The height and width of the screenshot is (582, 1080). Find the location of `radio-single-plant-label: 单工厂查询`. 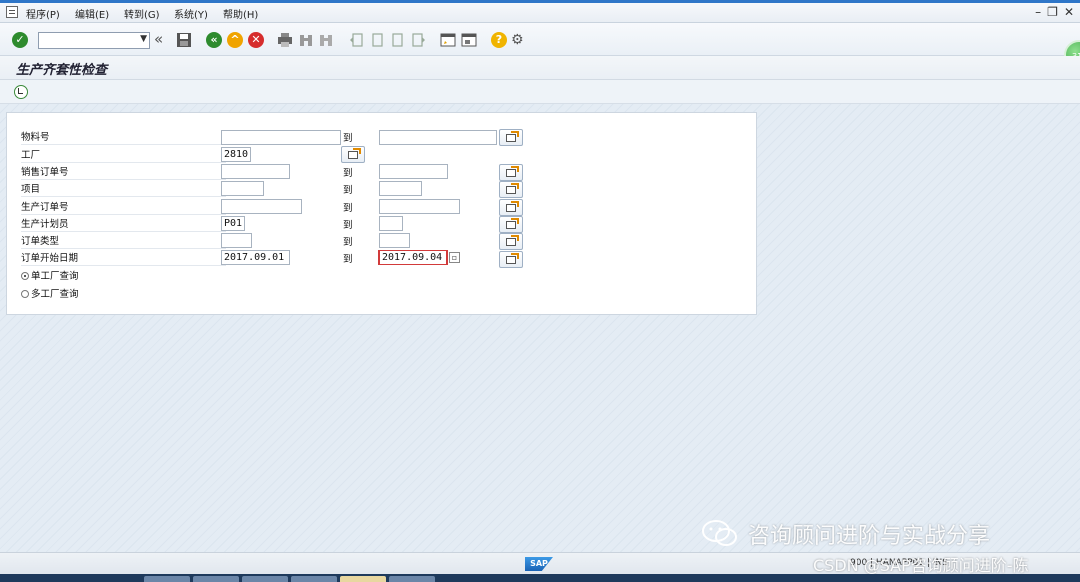

radio-single-plant-label: 单工厂查询 is located at coordinates (55, 276).